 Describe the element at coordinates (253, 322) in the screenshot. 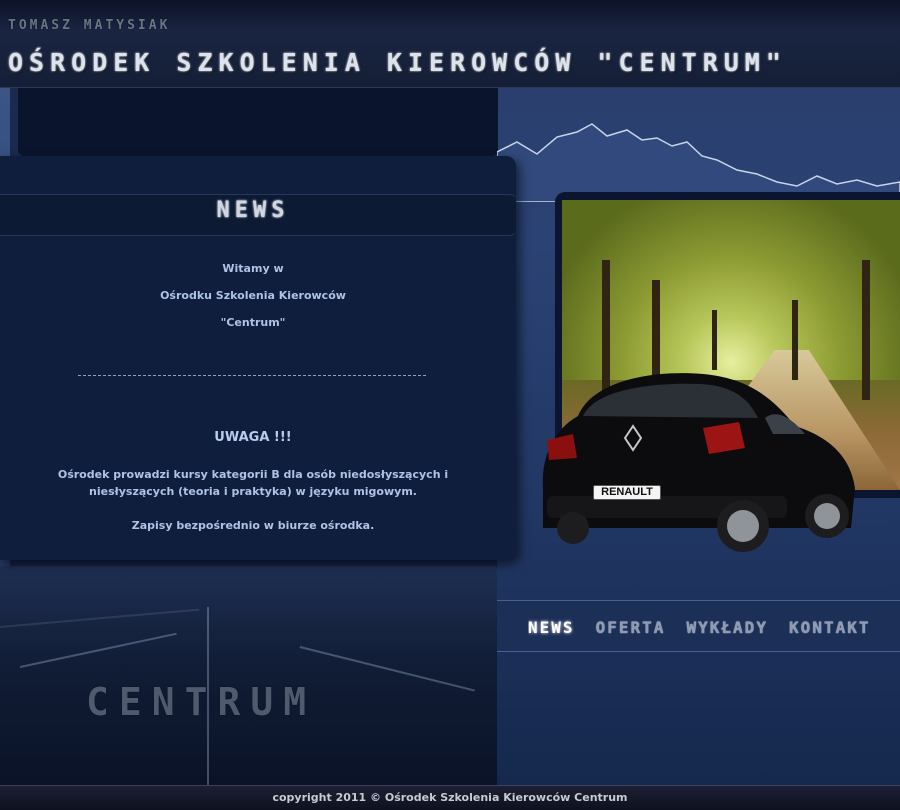

I see `welcome-line-3: "Centrum"` at that location.